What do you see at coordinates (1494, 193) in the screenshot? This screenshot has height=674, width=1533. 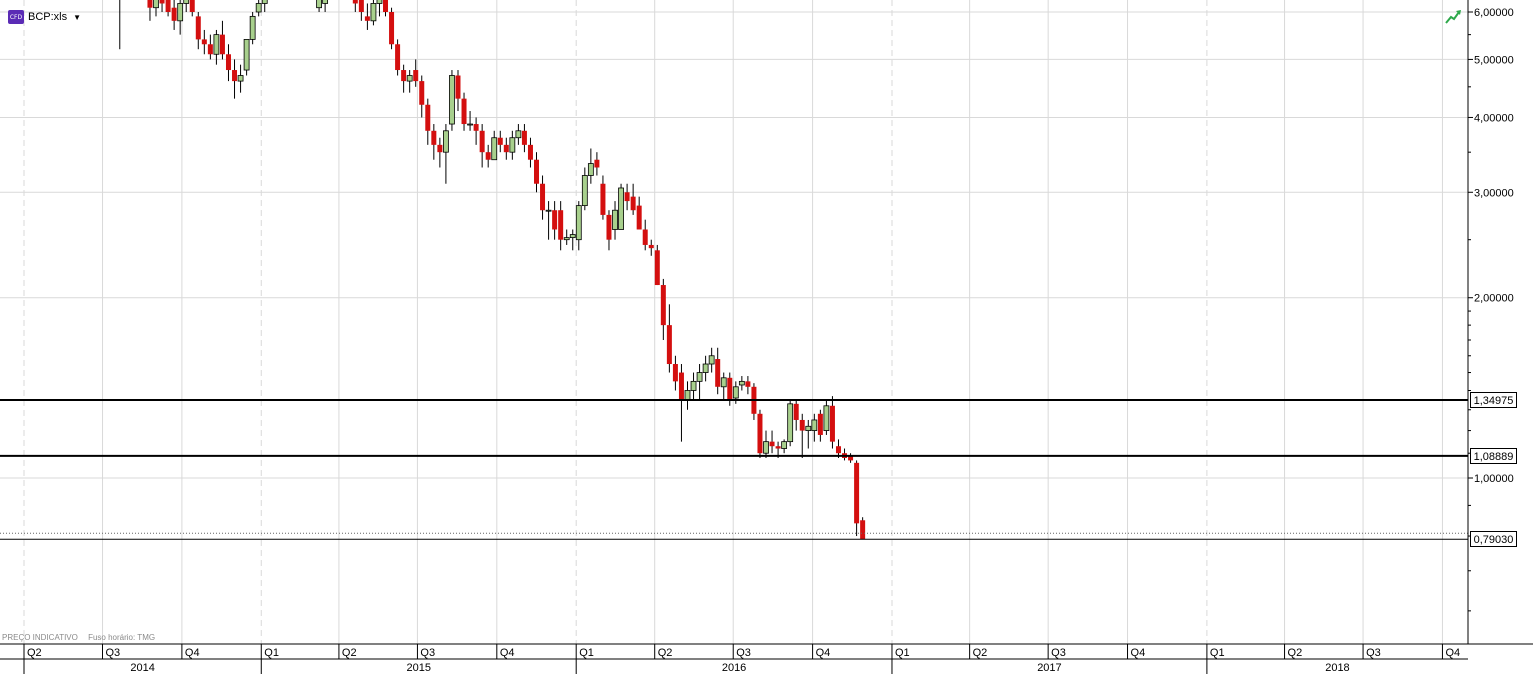 I see `price-tick-label: 3,00000` at bounding box center [1494, 193].